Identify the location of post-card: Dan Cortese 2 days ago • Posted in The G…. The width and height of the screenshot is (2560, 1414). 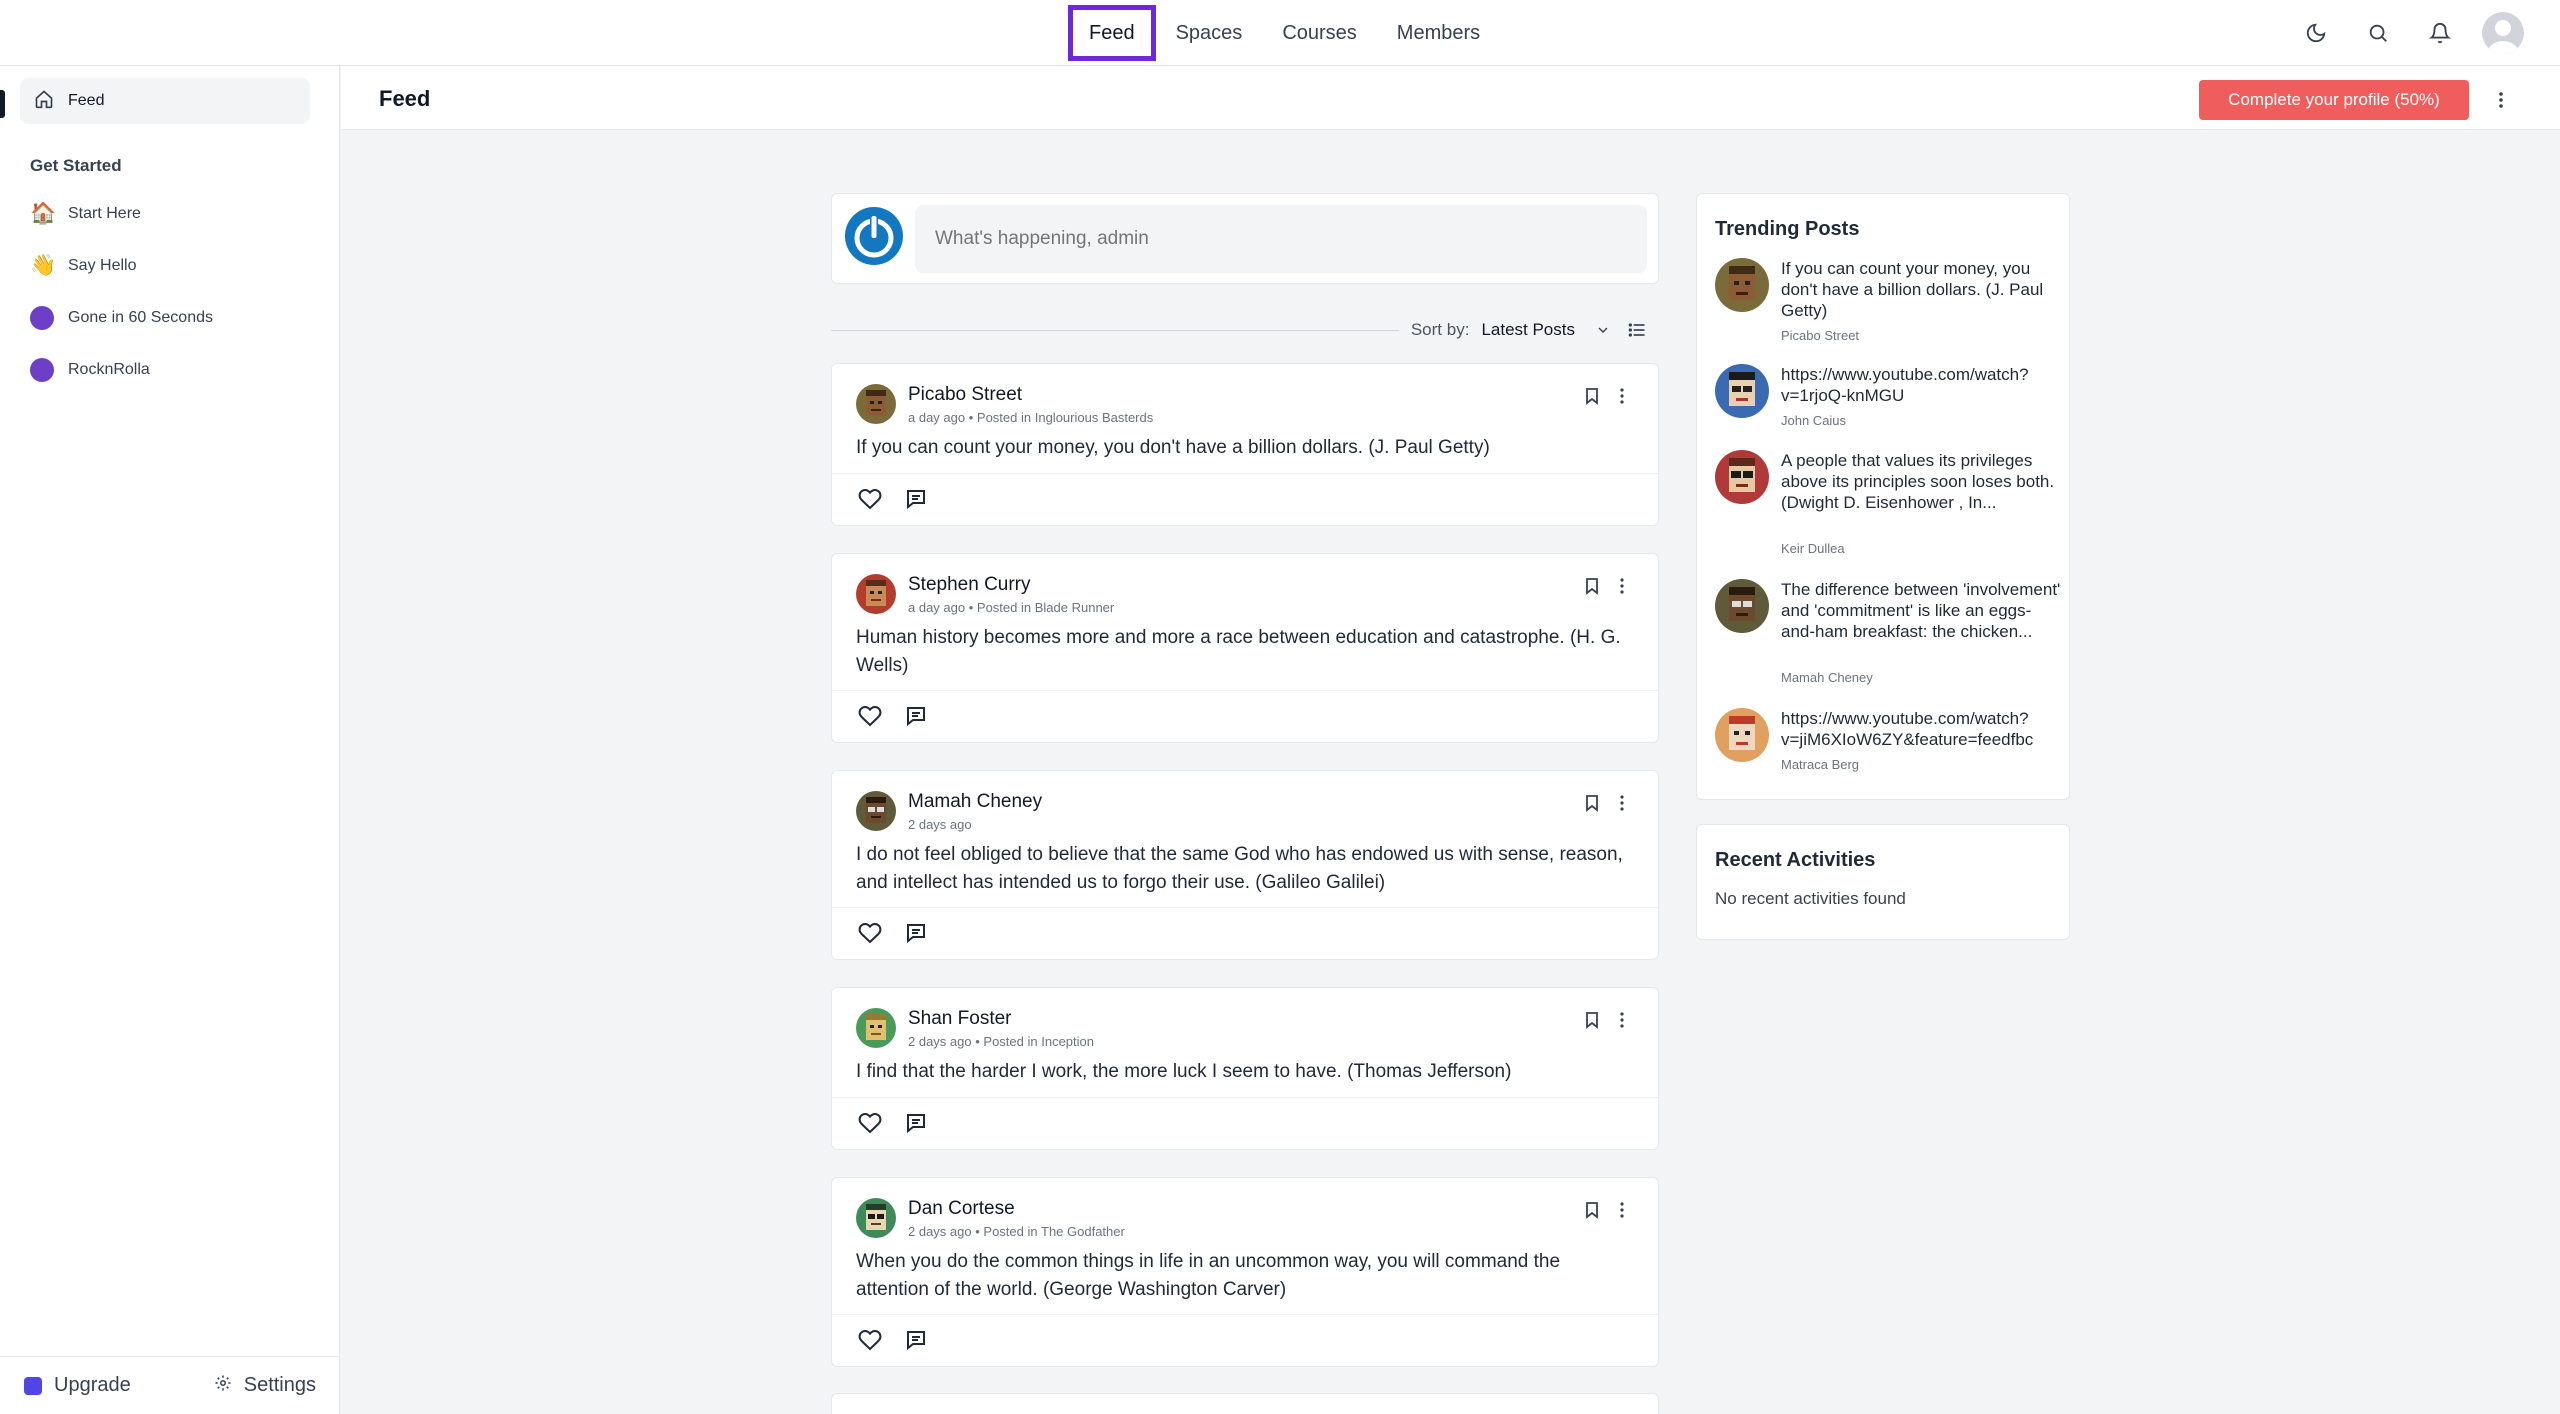
(1245, 1272).